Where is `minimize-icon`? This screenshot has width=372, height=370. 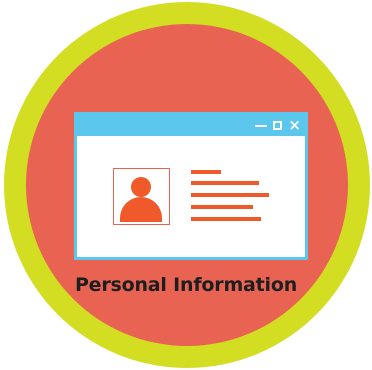
minimize-icon is located at coordinates (261, 126).